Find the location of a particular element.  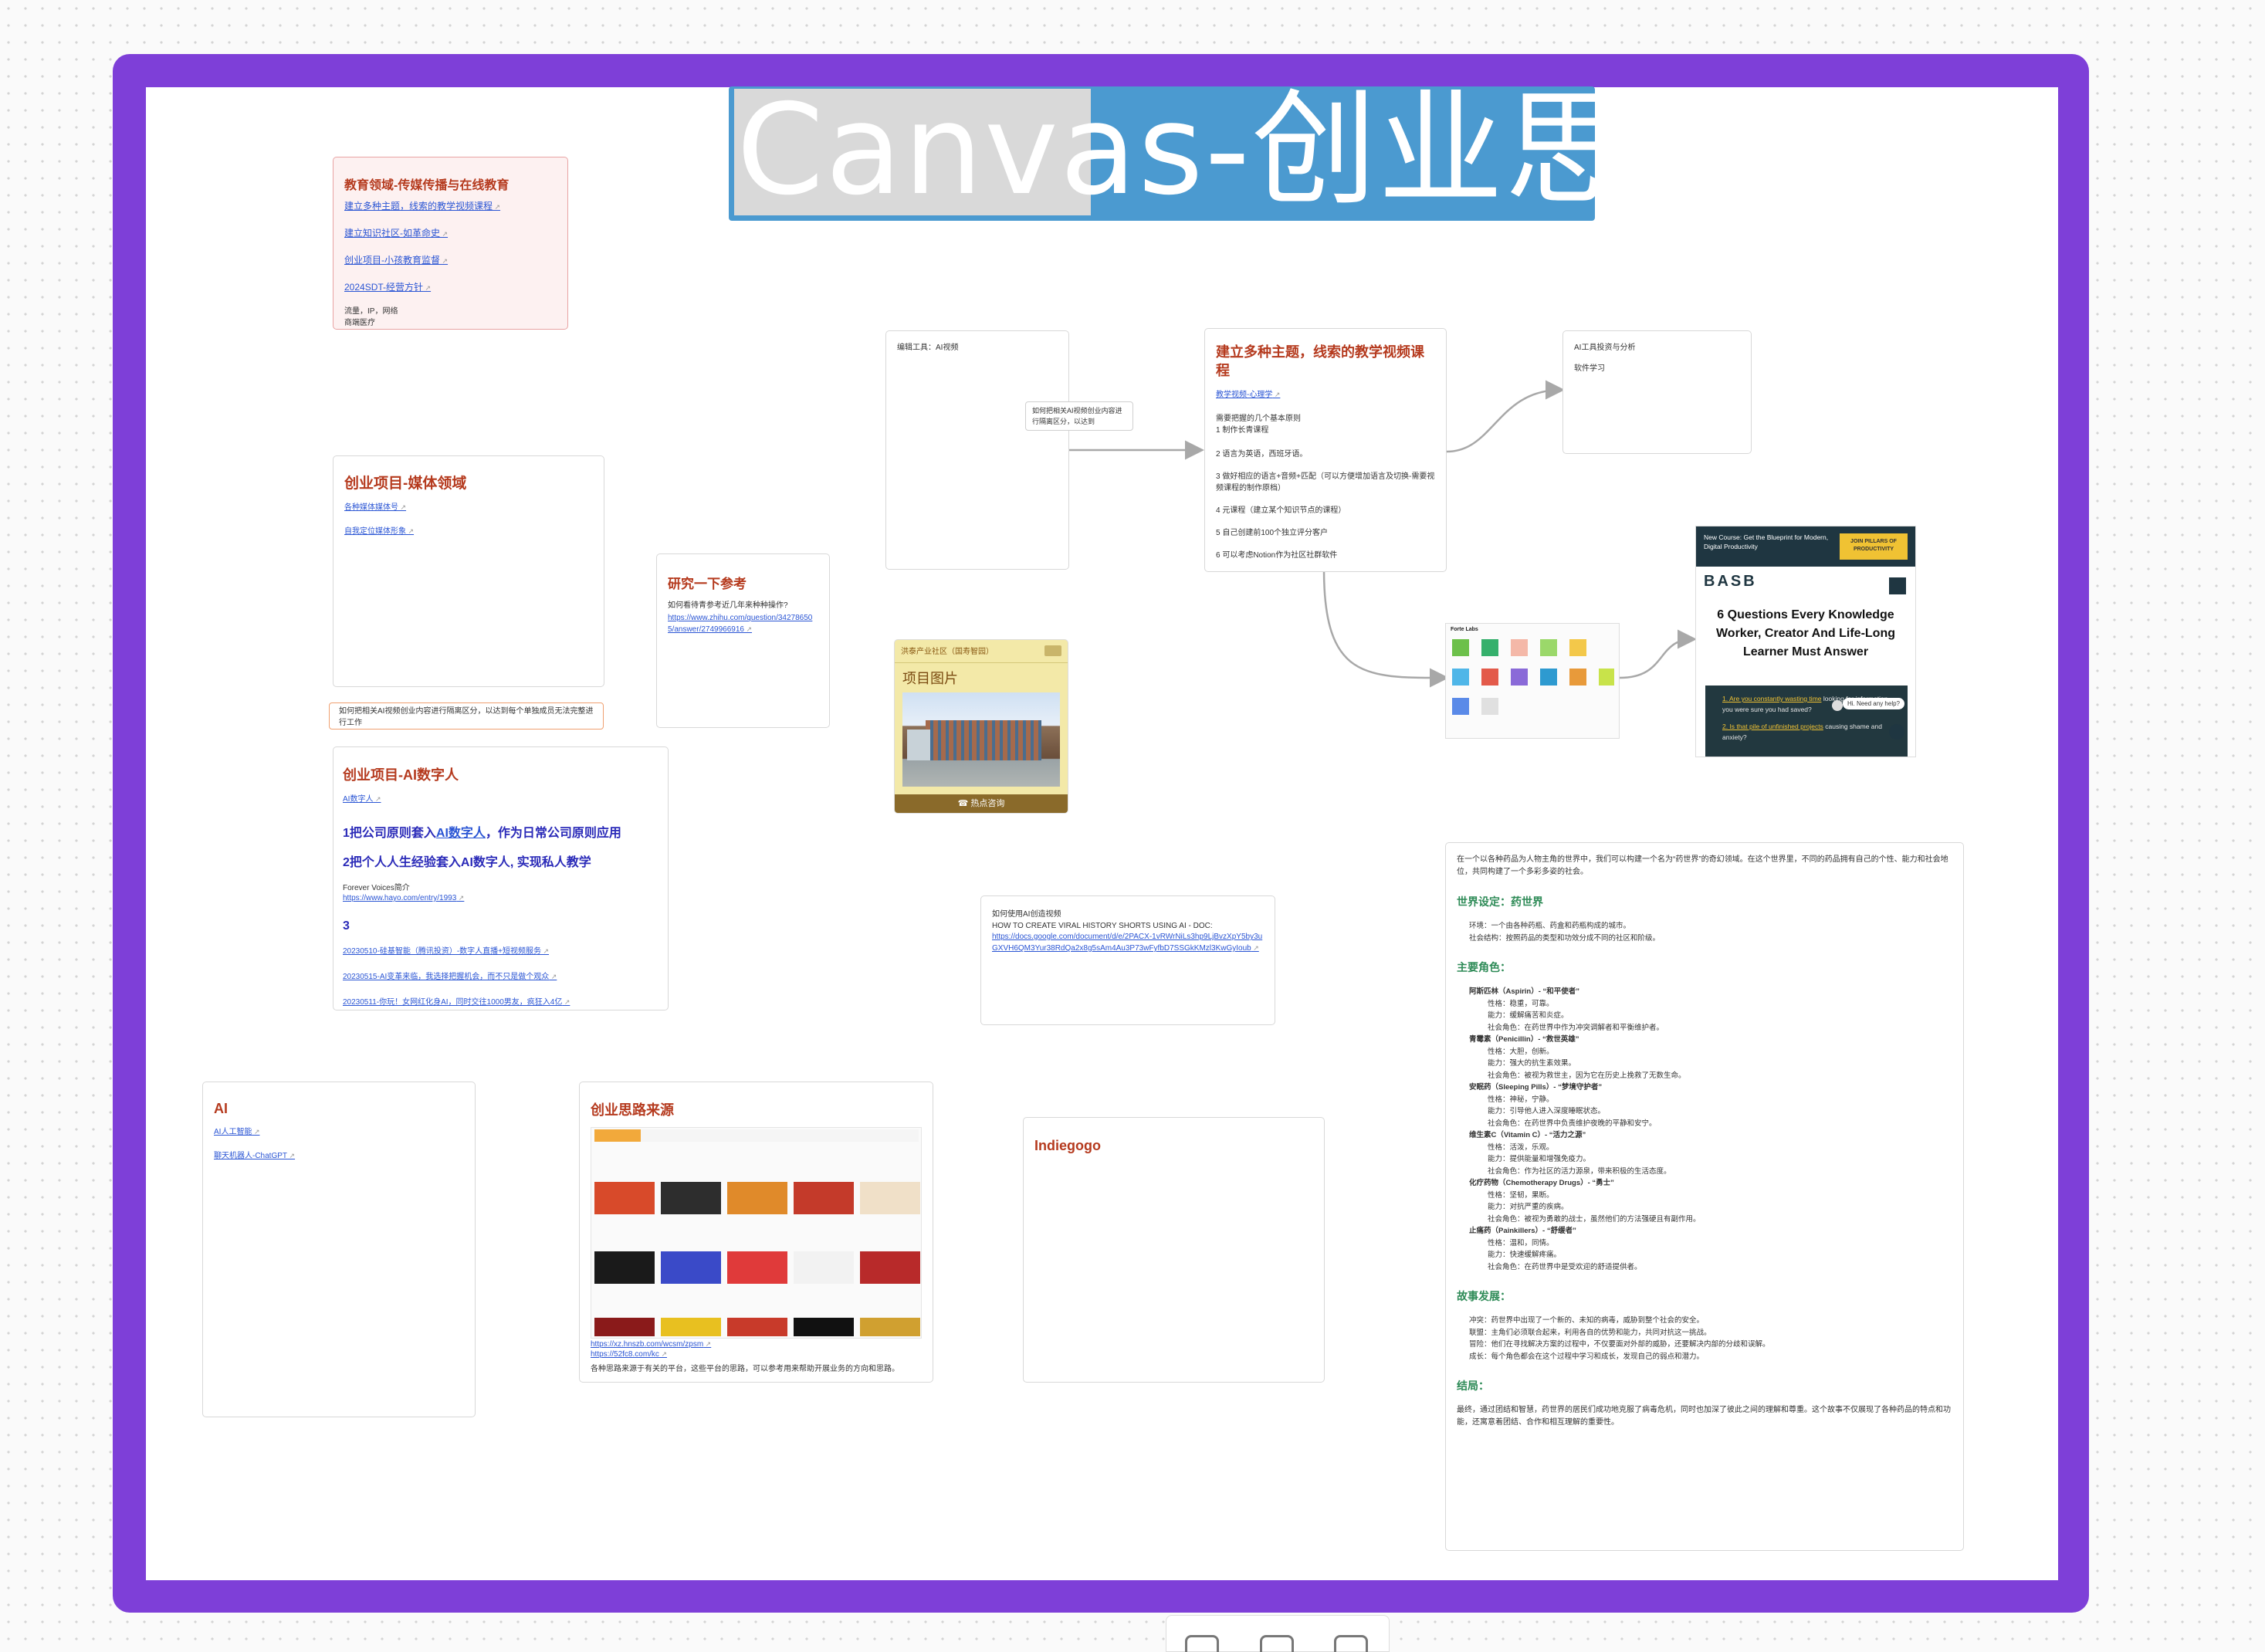

isolation-note-text: 如何把相关AI视频创业内容进行隔离区分，以达到每个单独成员无法完整进行工作 is located at coordinates (466, 717).